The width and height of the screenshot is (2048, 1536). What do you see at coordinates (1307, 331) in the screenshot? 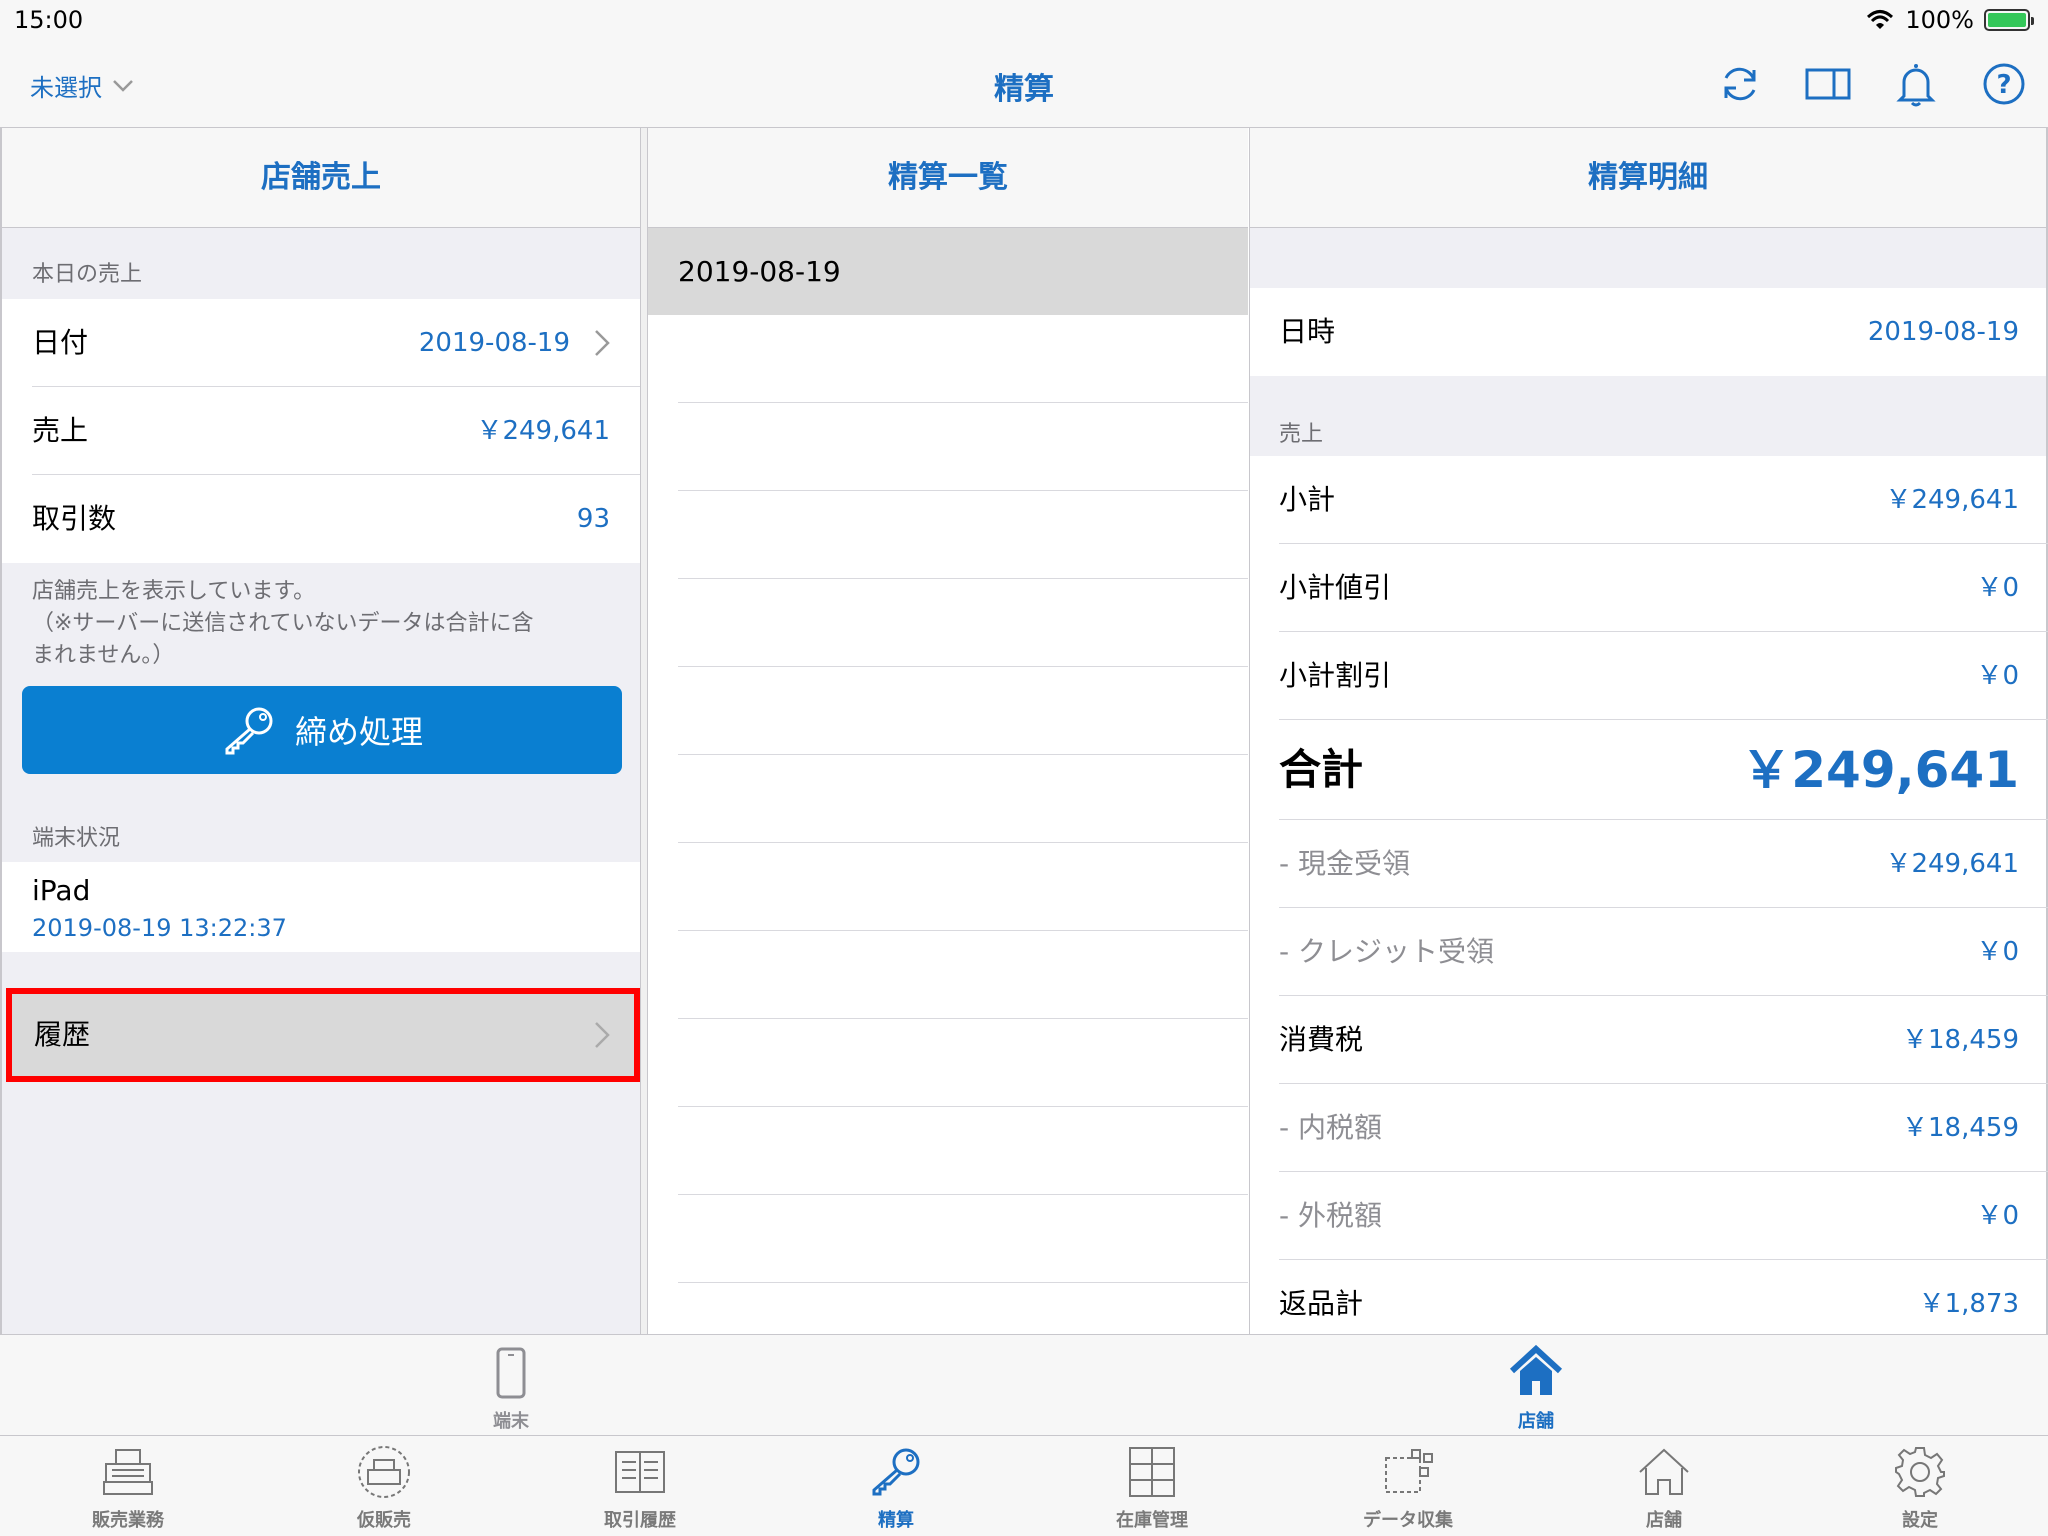
I see `datetime-label: 日時` at bounding box center [1307, 331].